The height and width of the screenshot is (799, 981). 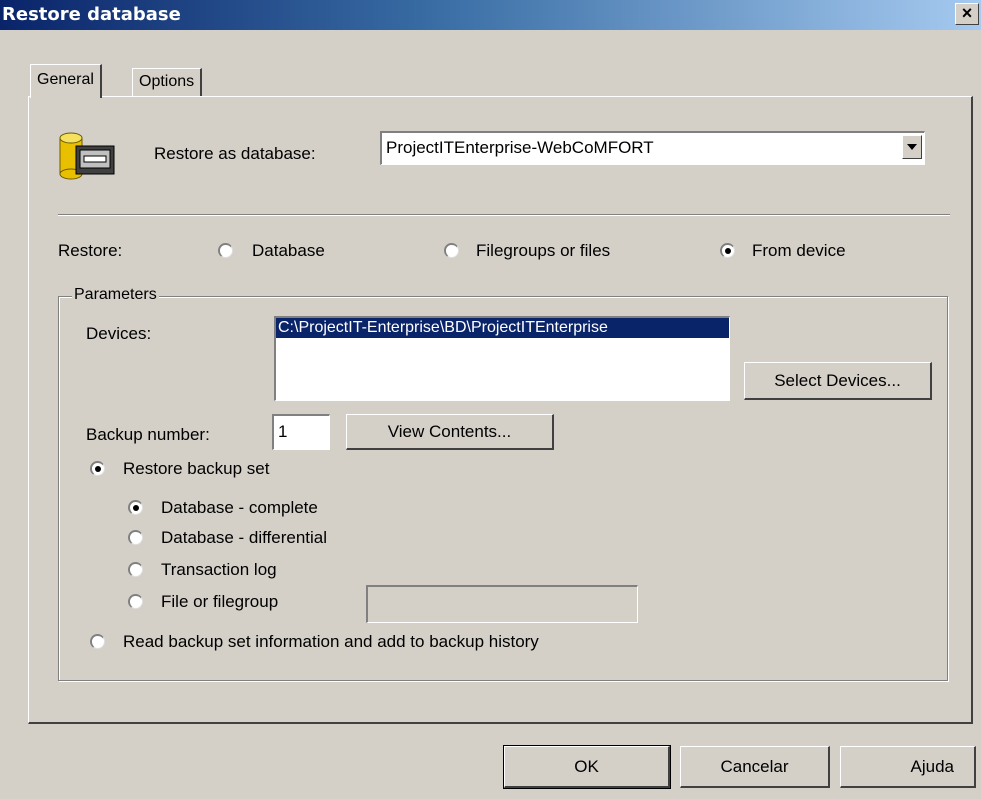 I want to click on cancel-button: Cancelar, so click(x=755, y=767).